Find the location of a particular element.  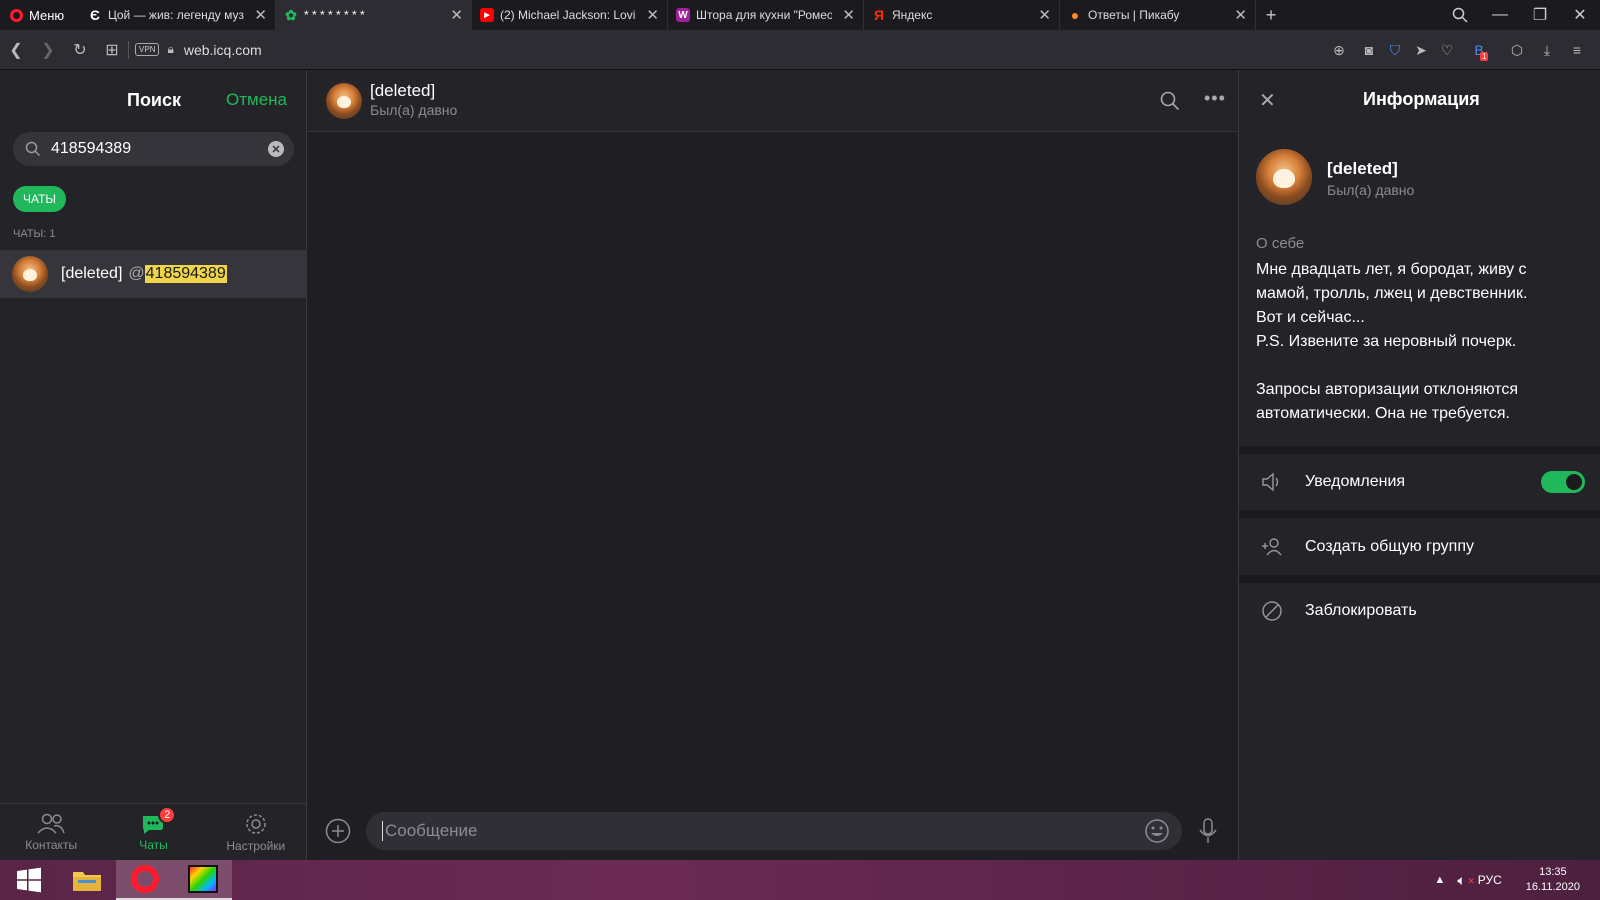

send-icon: ➤ is located at coordinates (1421, 50).